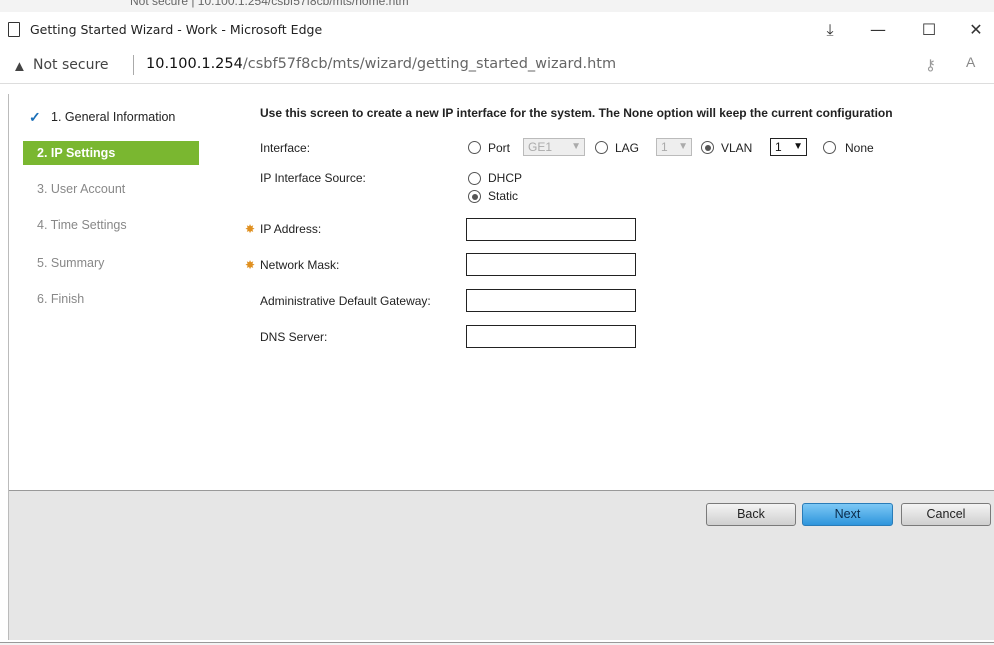 This screenshot has height=645, width=994. What do you see at coordinates (35, 117) in the screenshot?
I see `checkmark-icon: ✓` at bounding box center [35, 117].